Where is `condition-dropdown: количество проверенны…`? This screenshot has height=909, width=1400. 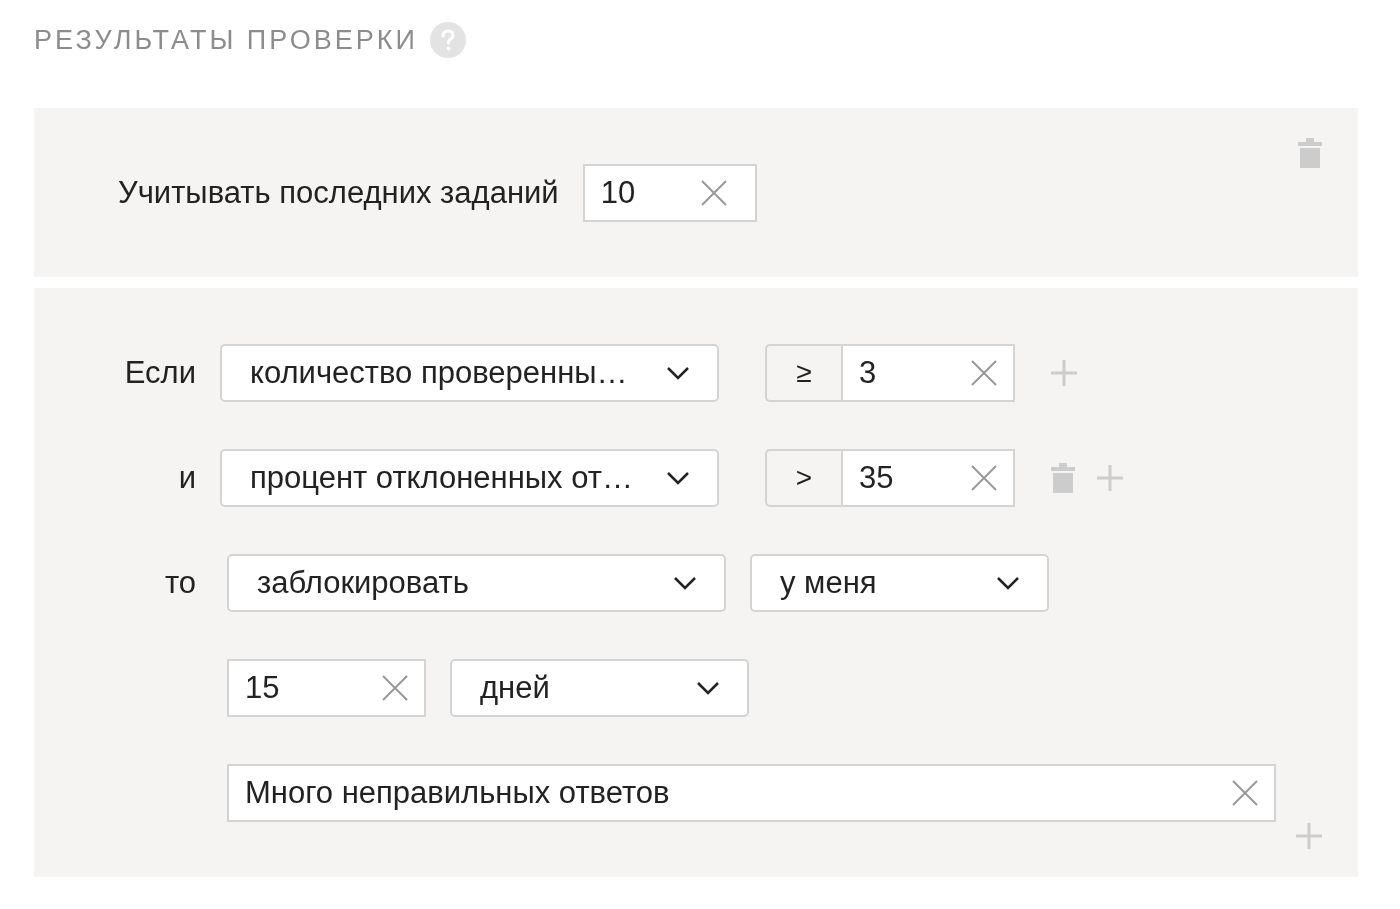 condition-dropdown: количество проверенны… is located at coordinates (469, 373).